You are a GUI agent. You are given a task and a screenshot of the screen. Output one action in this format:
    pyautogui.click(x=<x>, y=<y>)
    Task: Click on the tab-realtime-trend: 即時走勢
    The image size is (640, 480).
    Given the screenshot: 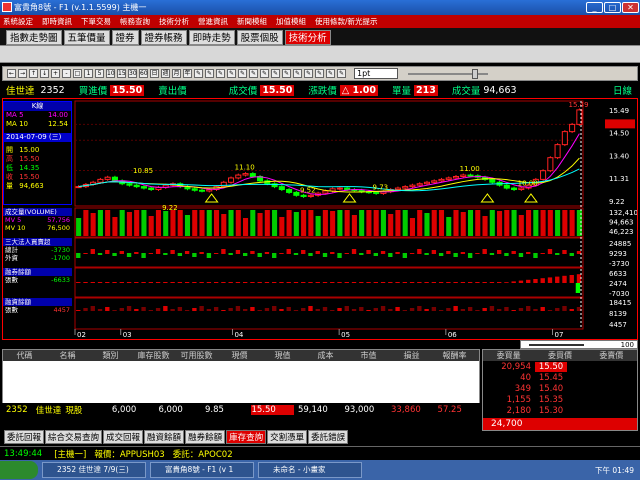 What is the action you would take?
    pyautogui.click(x=211, y=37)
    